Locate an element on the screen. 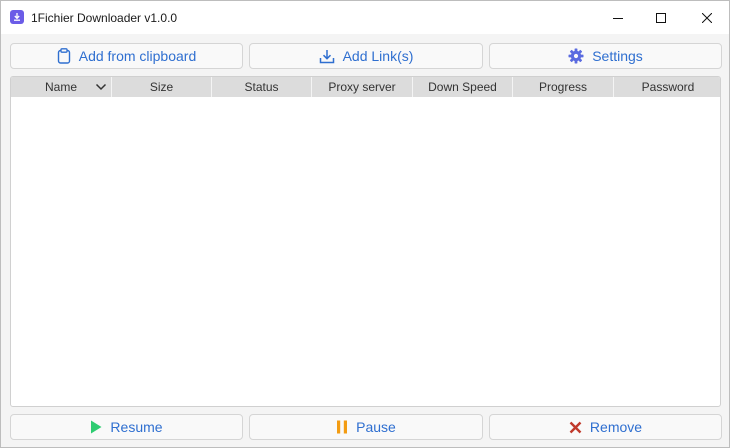  column-header-label: Size is located at coordinates (161, 87).